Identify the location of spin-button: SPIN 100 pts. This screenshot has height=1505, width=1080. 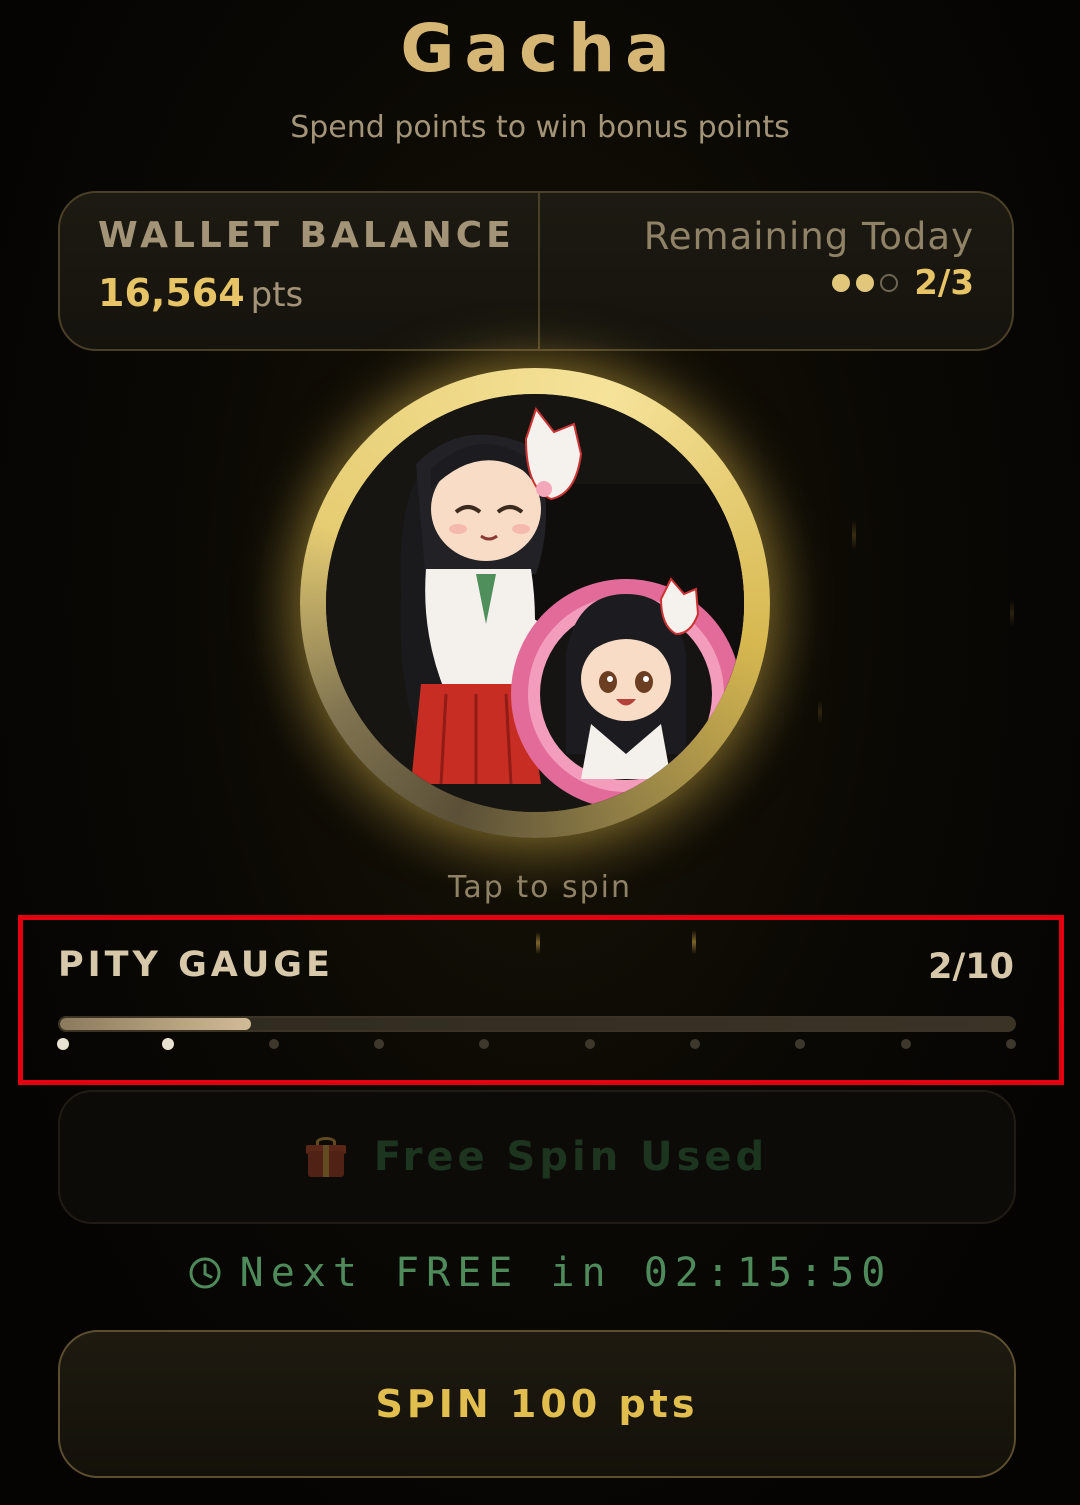
(537, 1404).